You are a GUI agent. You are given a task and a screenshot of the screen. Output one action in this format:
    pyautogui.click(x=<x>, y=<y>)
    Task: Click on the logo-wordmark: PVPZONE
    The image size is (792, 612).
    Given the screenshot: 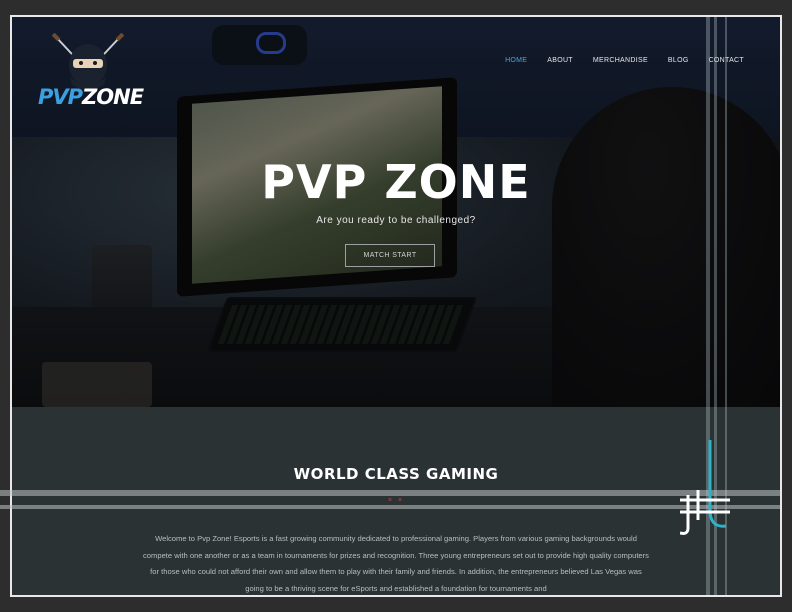 What is the action you would take?
    pyautogui.click(x=91, y=97)
    